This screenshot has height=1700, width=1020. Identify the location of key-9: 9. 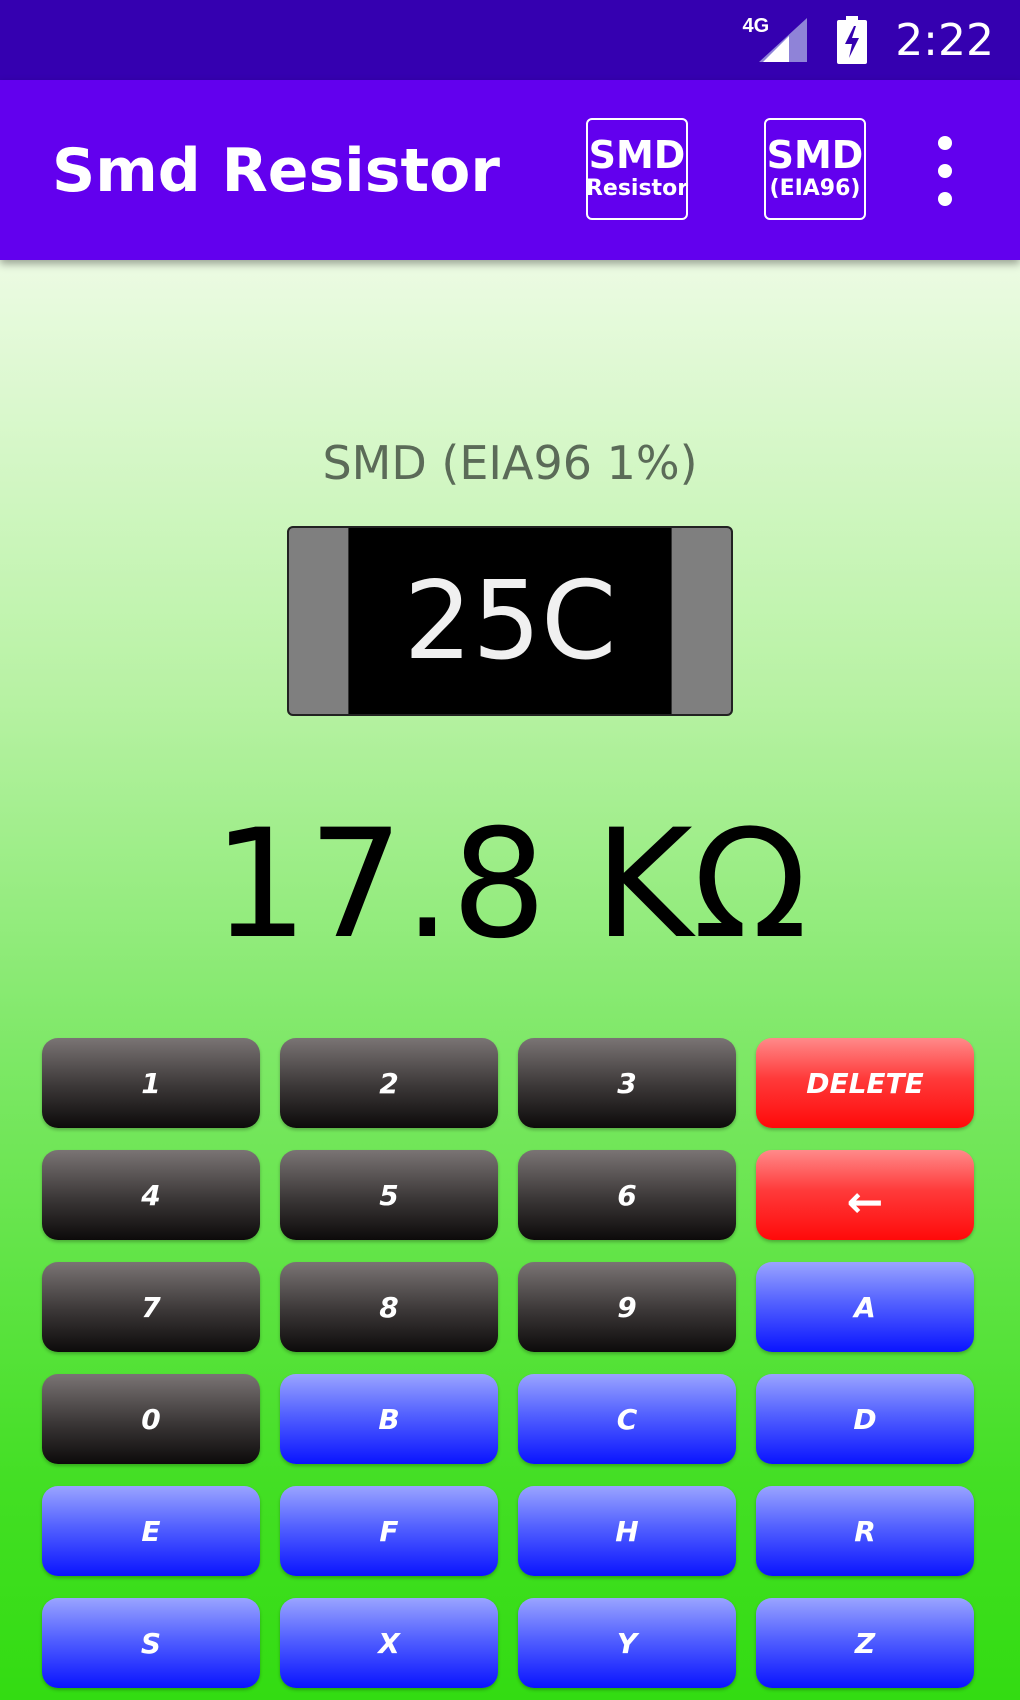
(627, 1307).